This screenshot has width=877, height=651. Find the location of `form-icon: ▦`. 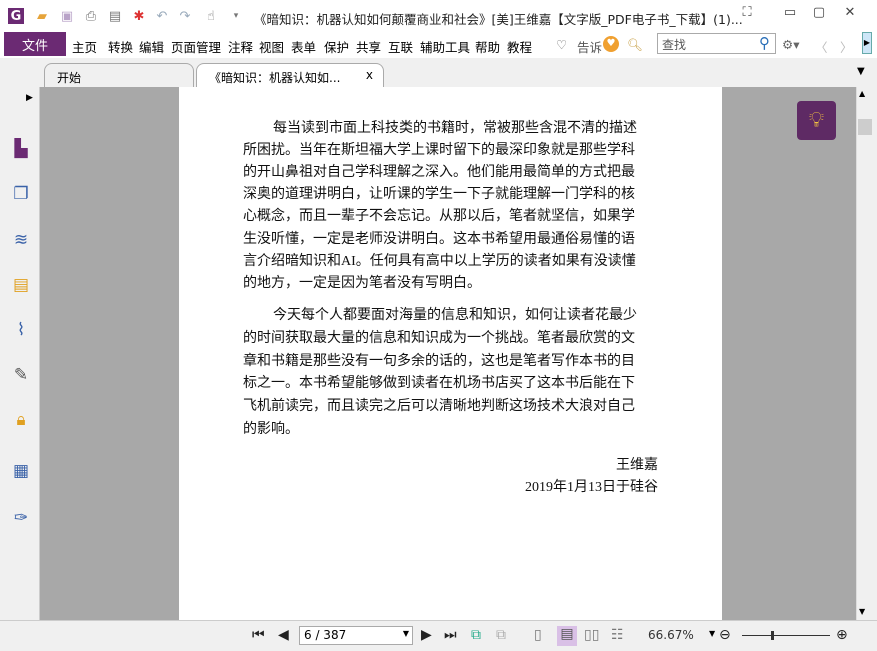

form-icon: ▦ is located at coordinates (21, 472).